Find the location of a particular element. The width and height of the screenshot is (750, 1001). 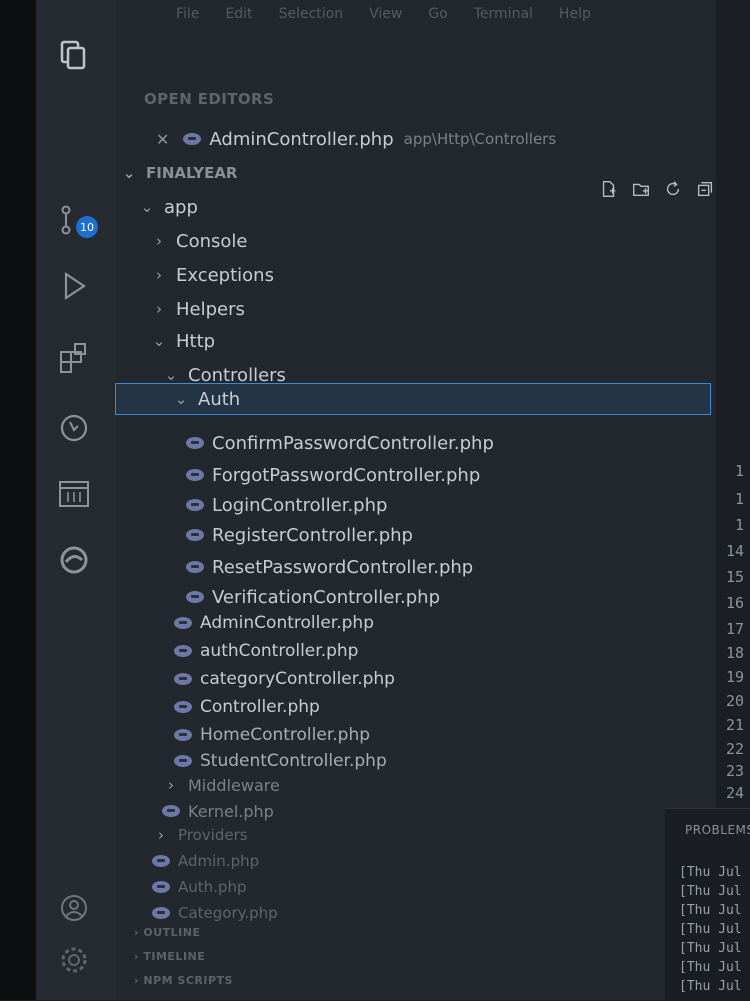

menu-selection: Selection is located at coordinates (311, 14).